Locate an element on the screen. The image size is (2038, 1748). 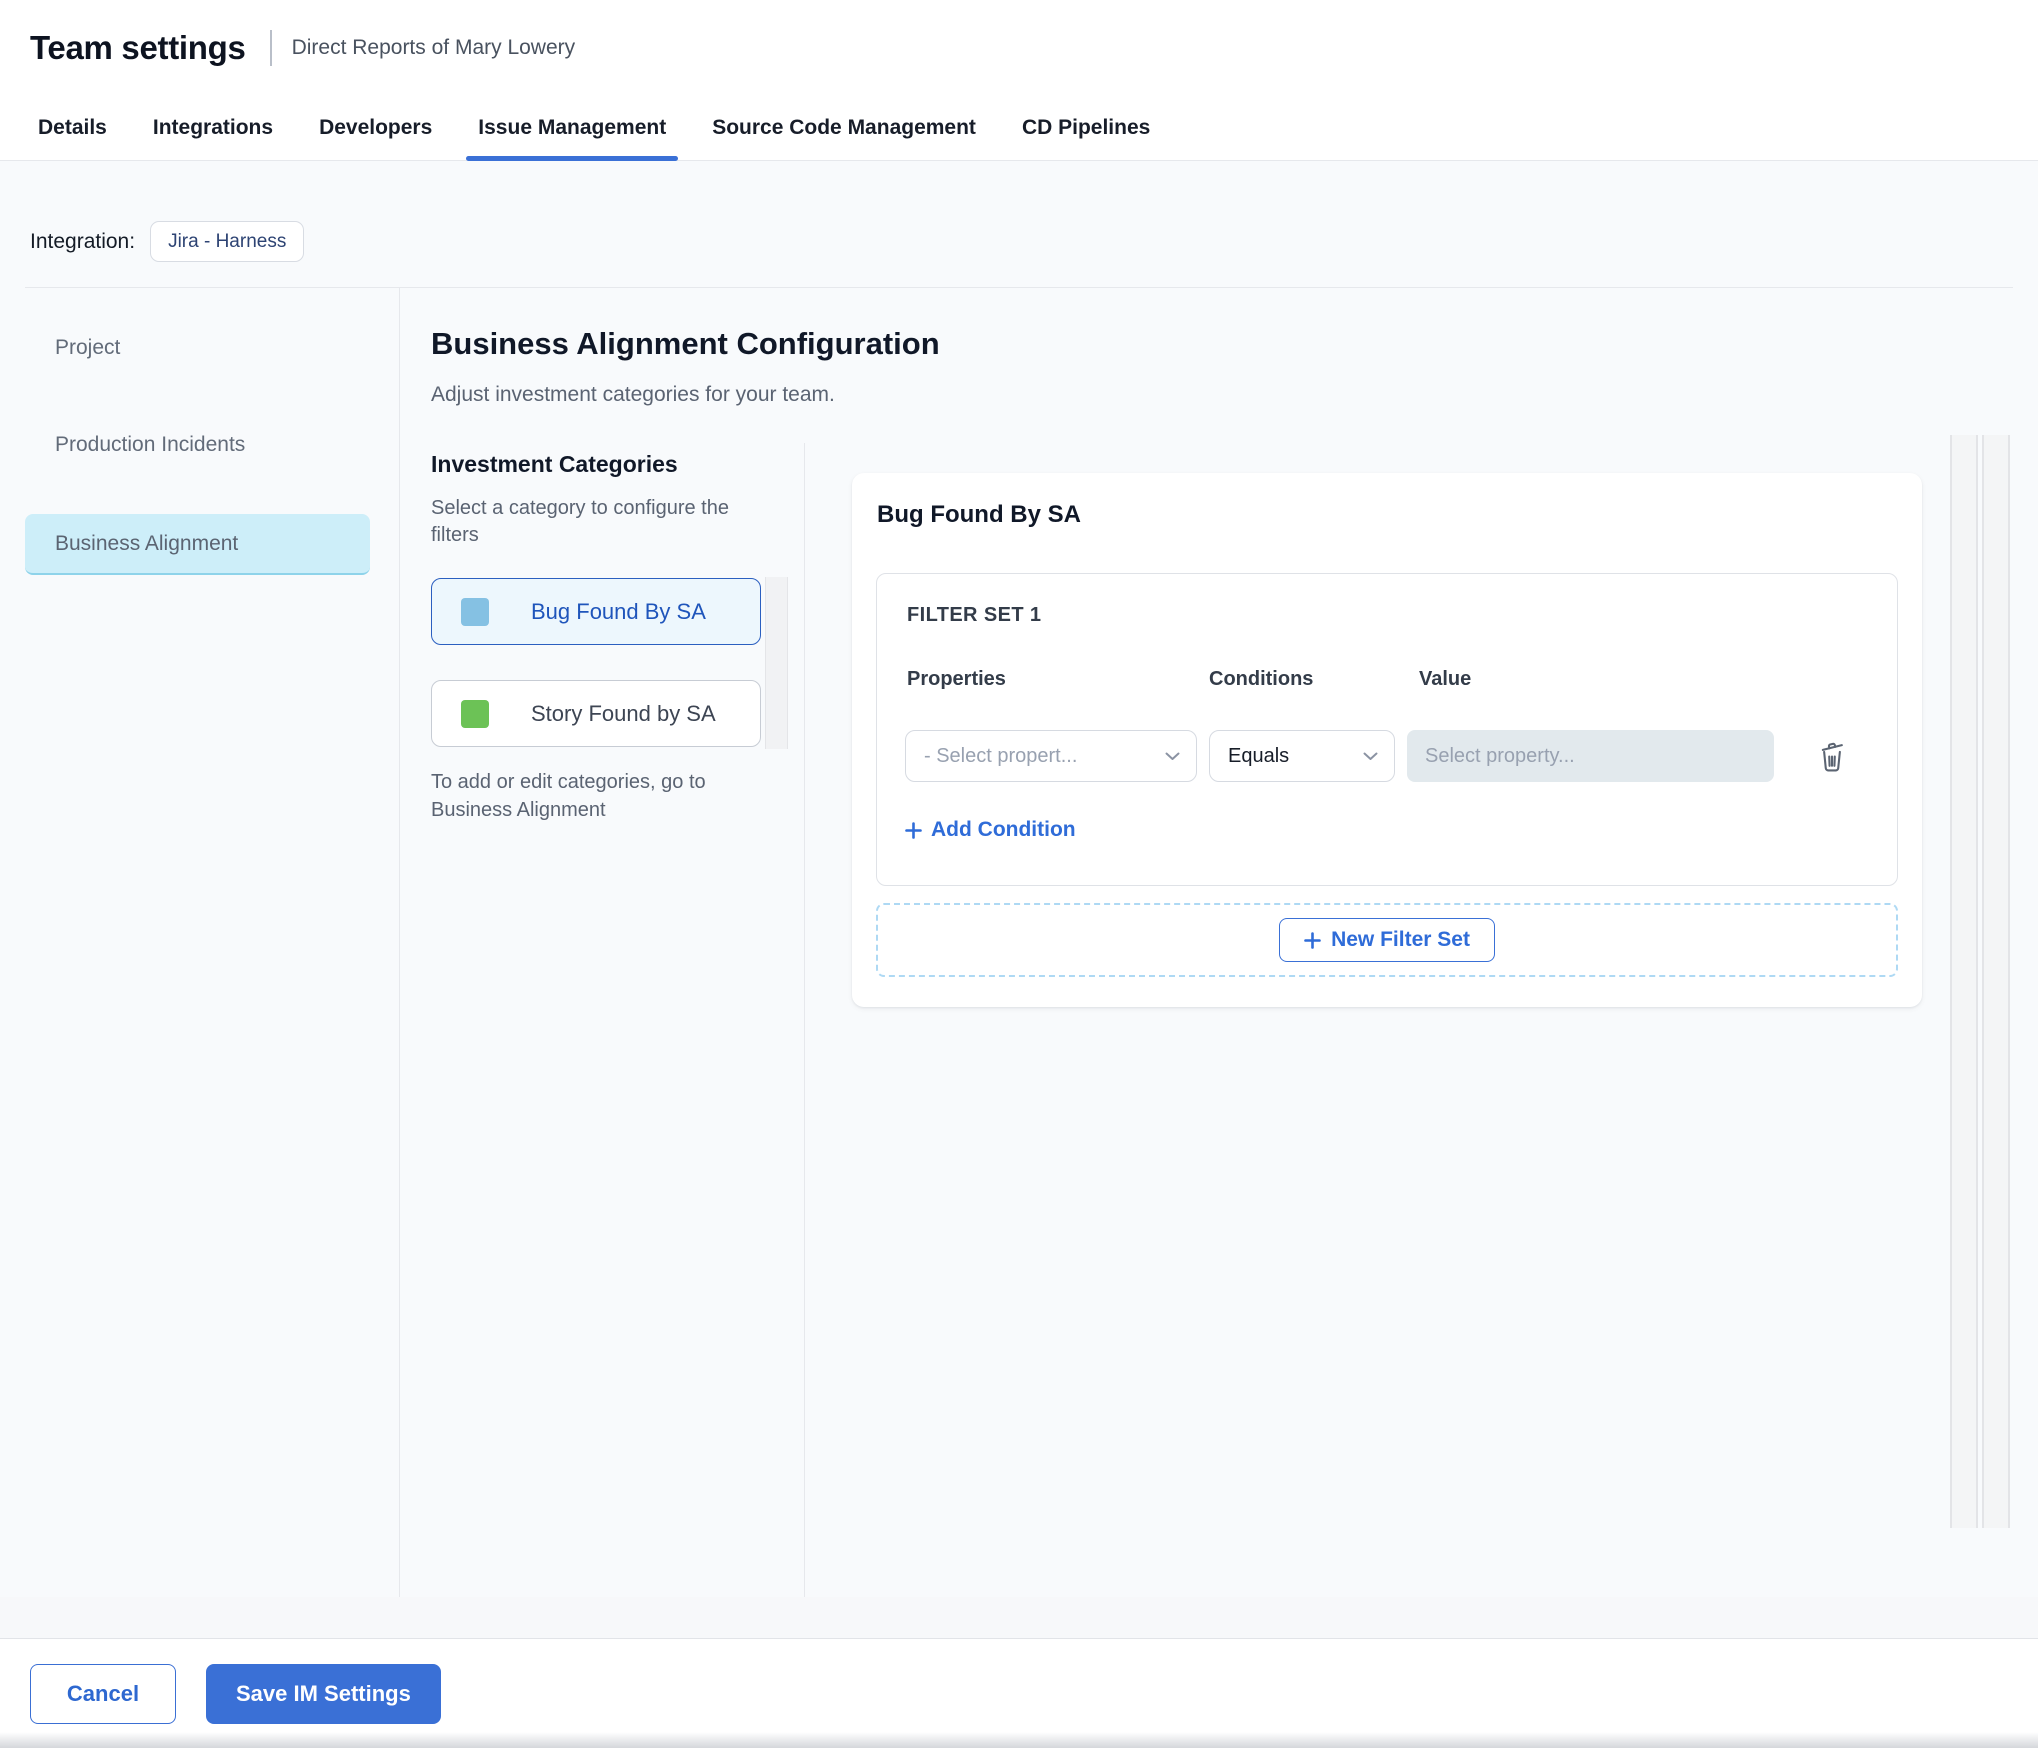
category-story-found-by-sa: Story Found by SA is located at coordinates (596, 713).